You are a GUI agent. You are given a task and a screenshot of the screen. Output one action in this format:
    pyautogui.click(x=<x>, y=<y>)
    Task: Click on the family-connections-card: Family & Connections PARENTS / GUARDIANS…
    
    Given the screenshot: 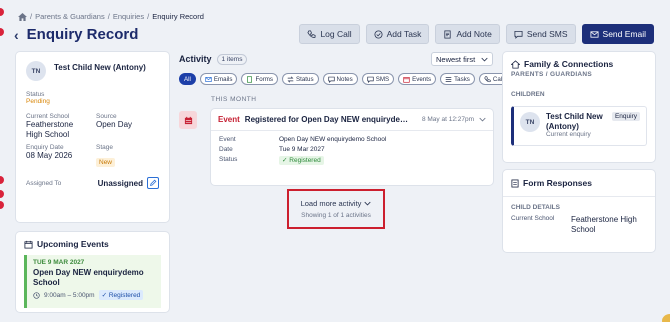 What is the action you would take?
    pyautogui.click(x=579, y=107)
    